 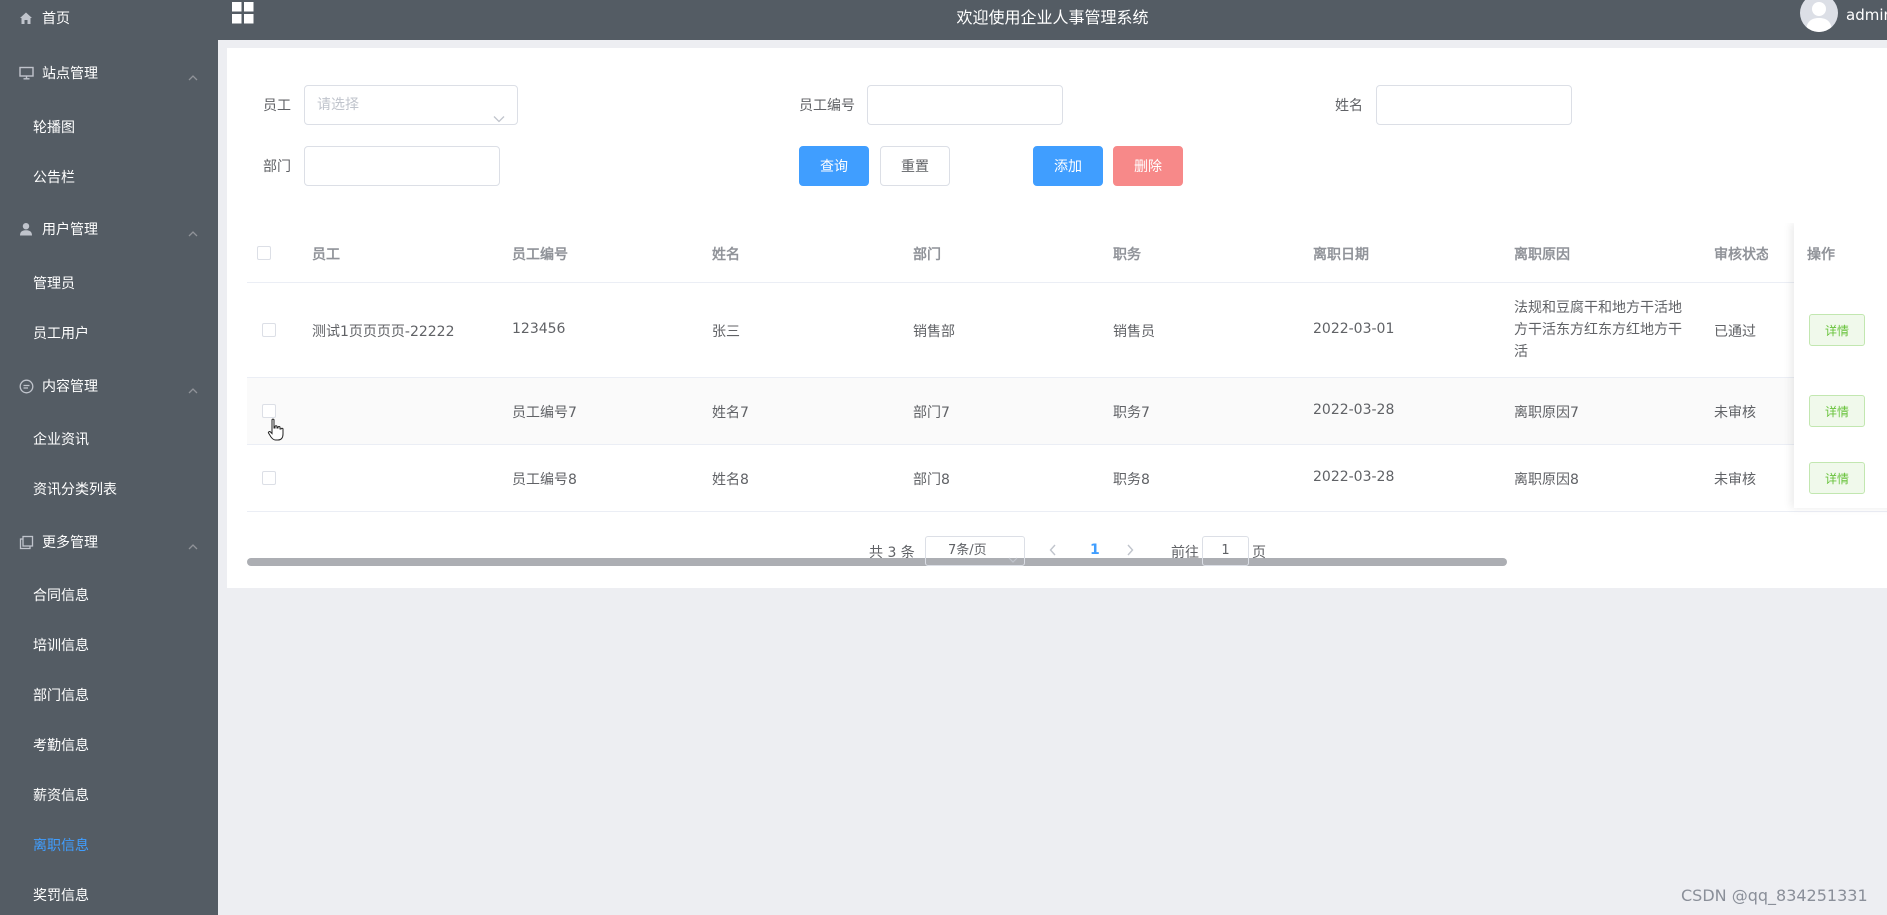 I want to click on cell-position: 职务8, so click(x=1131, y=480).